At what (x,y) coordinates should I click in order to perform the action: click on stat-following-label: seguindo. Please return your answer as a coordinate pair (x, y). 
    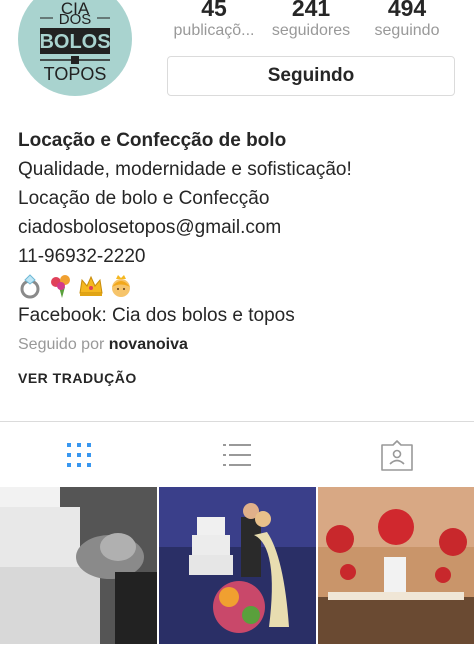
    Looking at the image, I should click on (407, 30).